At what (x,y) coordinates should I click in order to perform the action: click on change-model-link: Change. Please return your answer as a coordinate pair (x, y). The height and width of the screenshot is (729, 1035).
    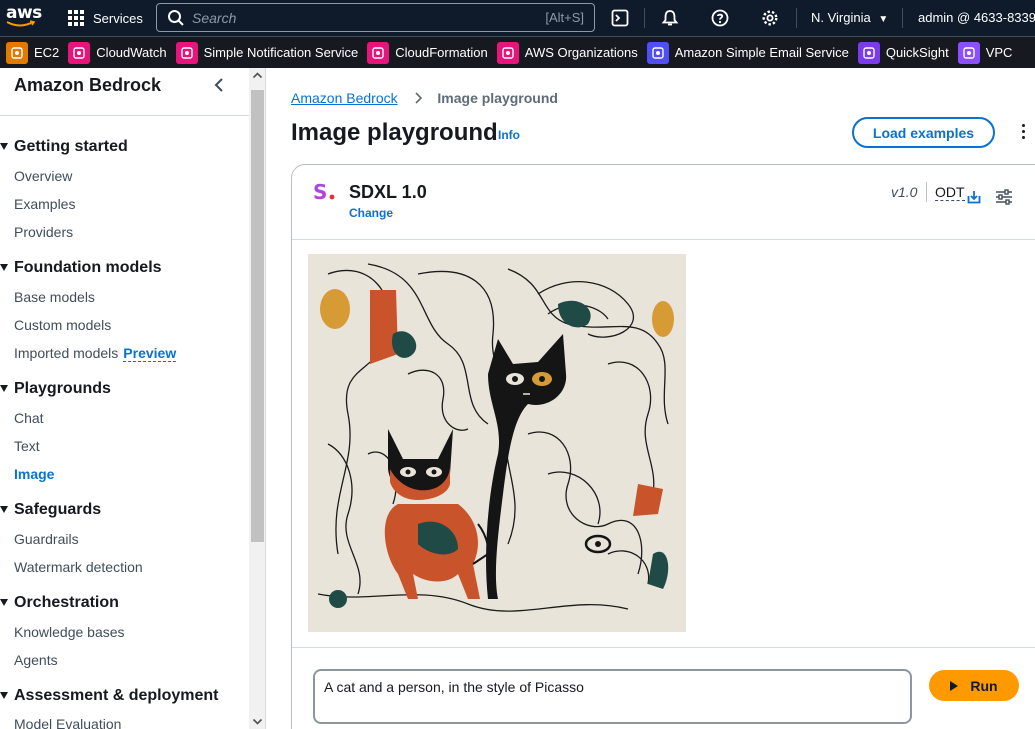
    Looking at the image, I should click on (371, 213).